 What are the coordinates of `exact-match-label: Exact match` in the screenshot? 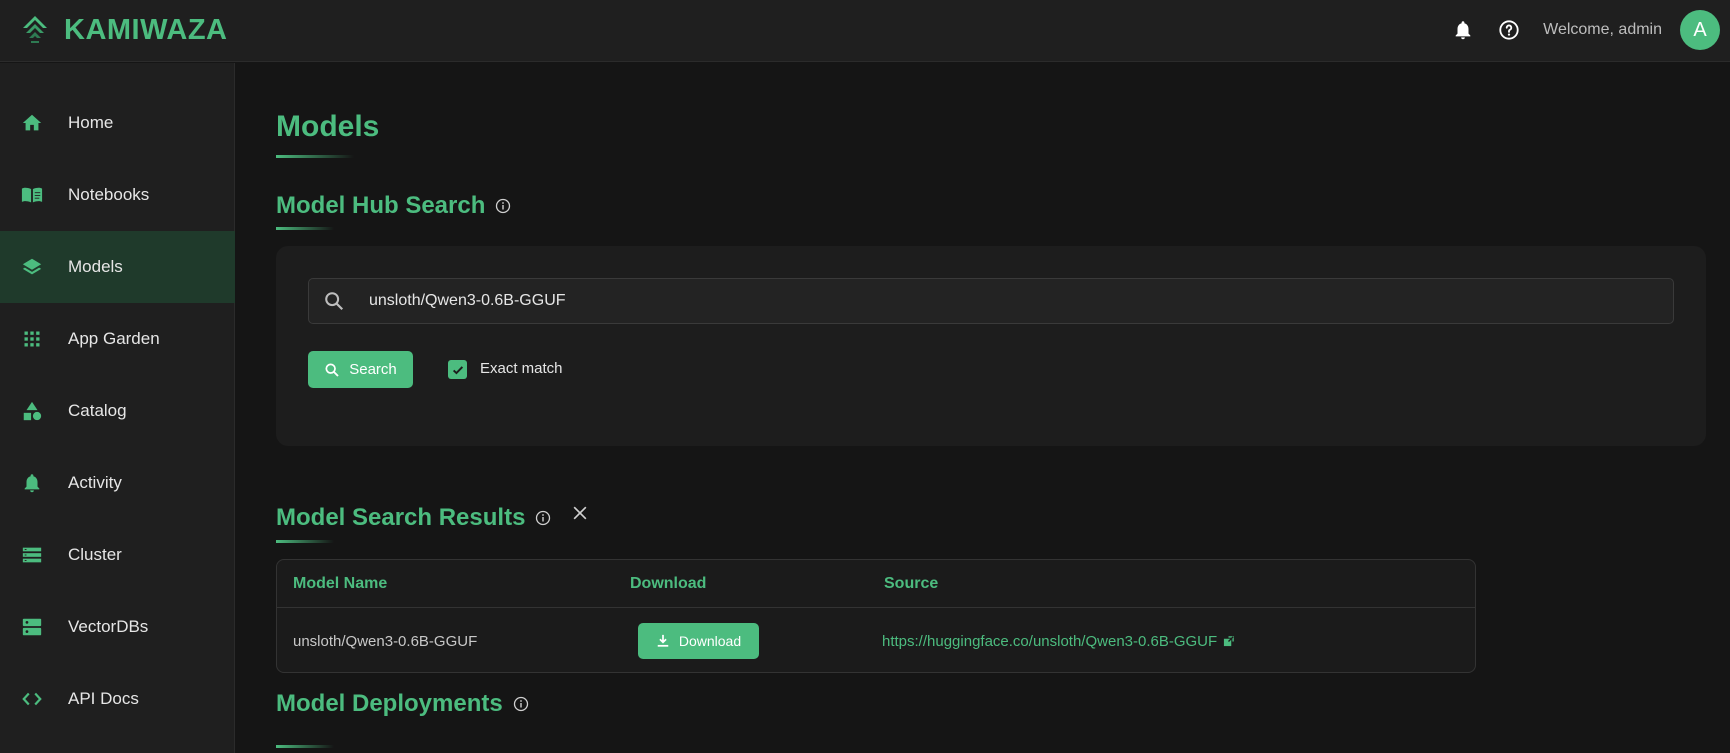 It's located at (521, 368).